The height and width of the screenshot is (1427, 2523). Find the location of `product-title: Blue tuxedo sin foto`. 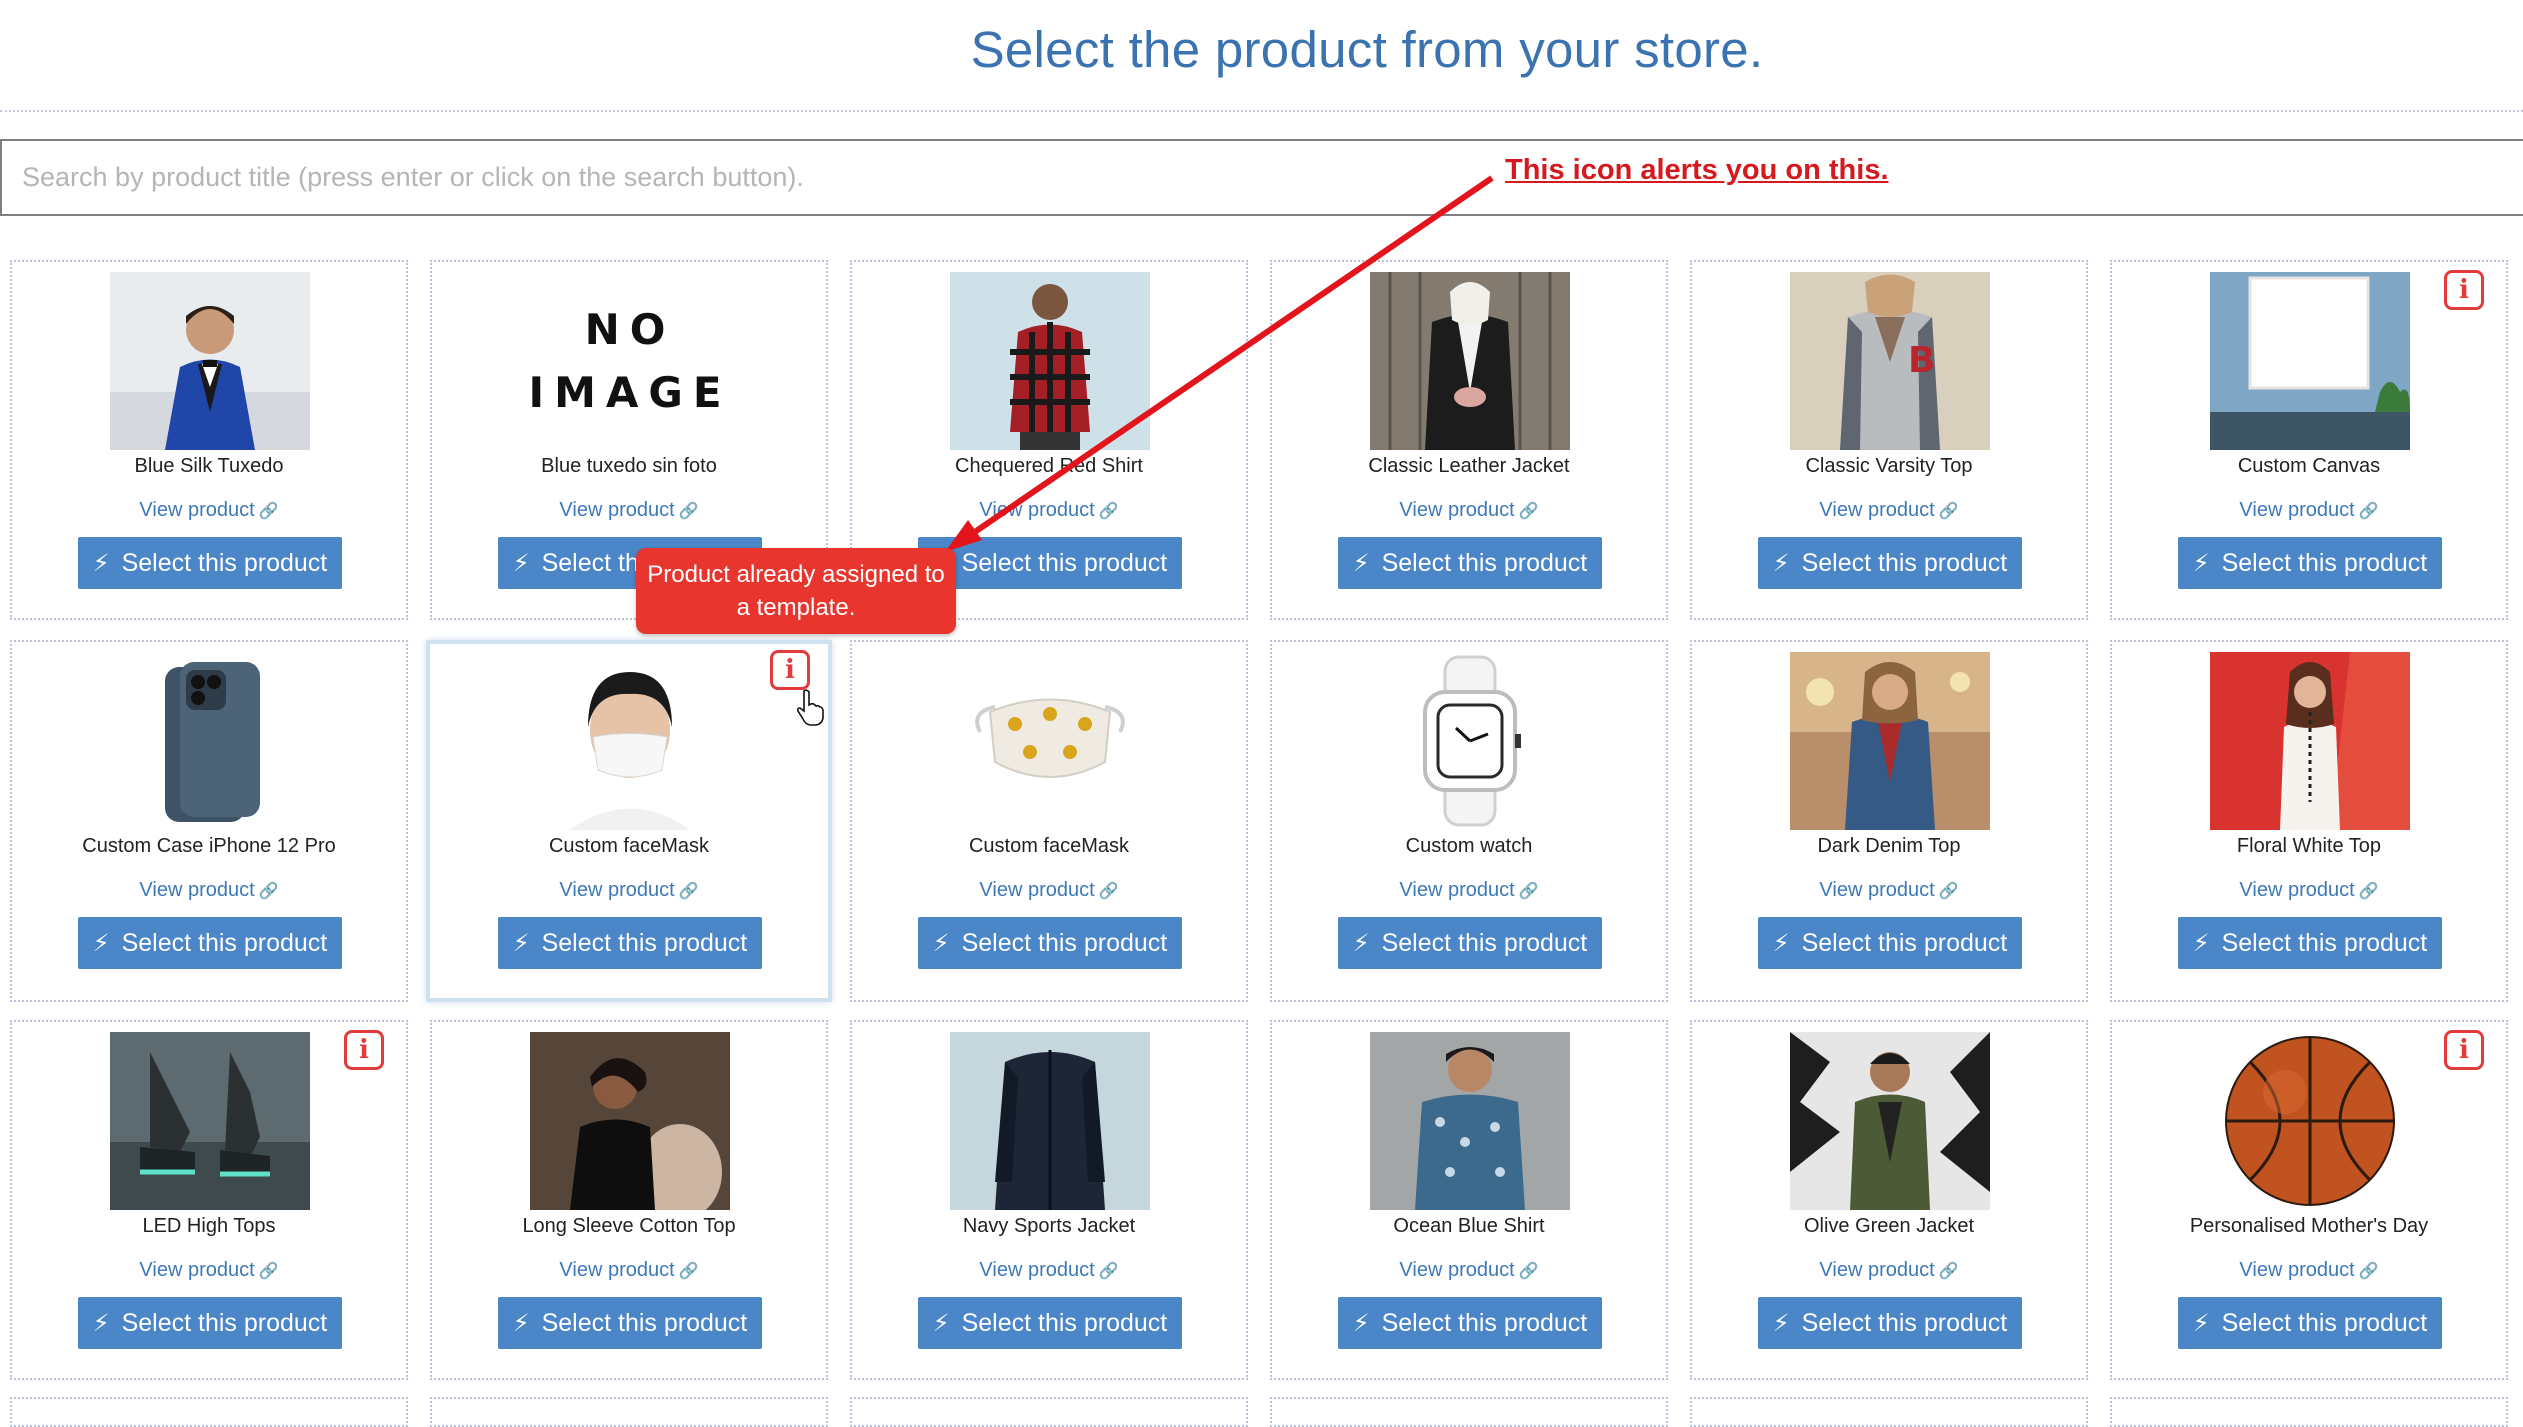

product-title: Blue tuxedo sin foto is located at coordinates (629, 466).